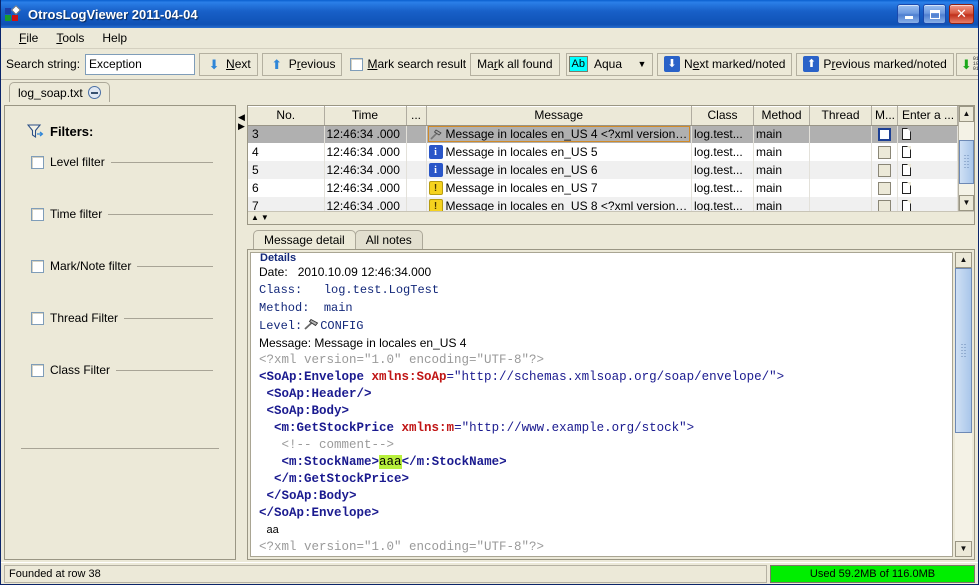 This screenshot has height=585, width=979. I want to click on col-header-time: Time, so click(365, 116).